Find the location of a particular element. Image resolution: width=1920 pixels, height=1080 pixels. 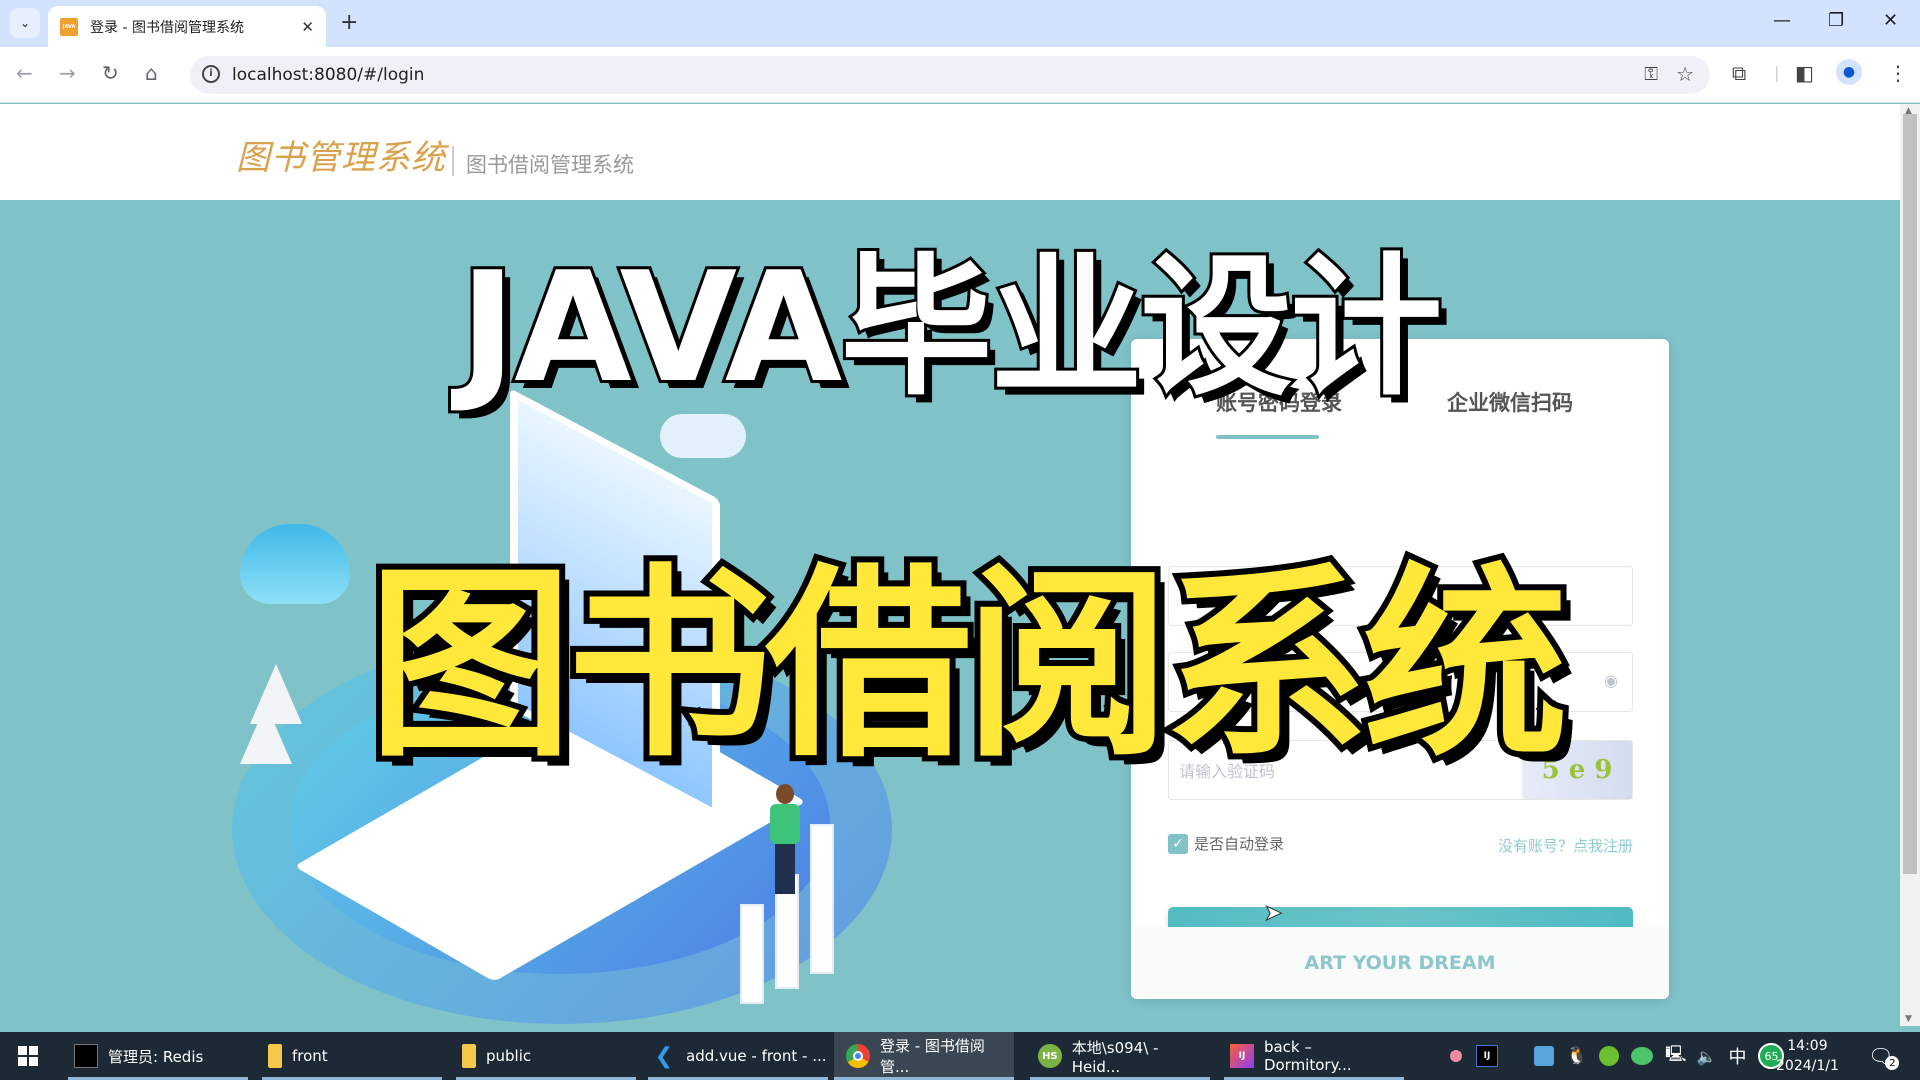

logo-divider is located at coordinates (453, 161).